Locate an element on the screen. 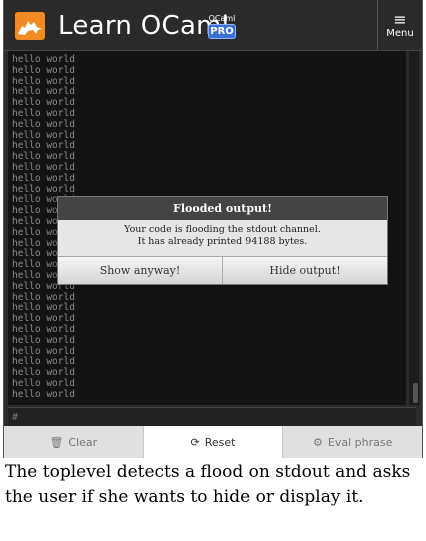 The height and width of the screenshot is (541, 426). badge-pro-label: PRO is located at coordinates (222, 31).